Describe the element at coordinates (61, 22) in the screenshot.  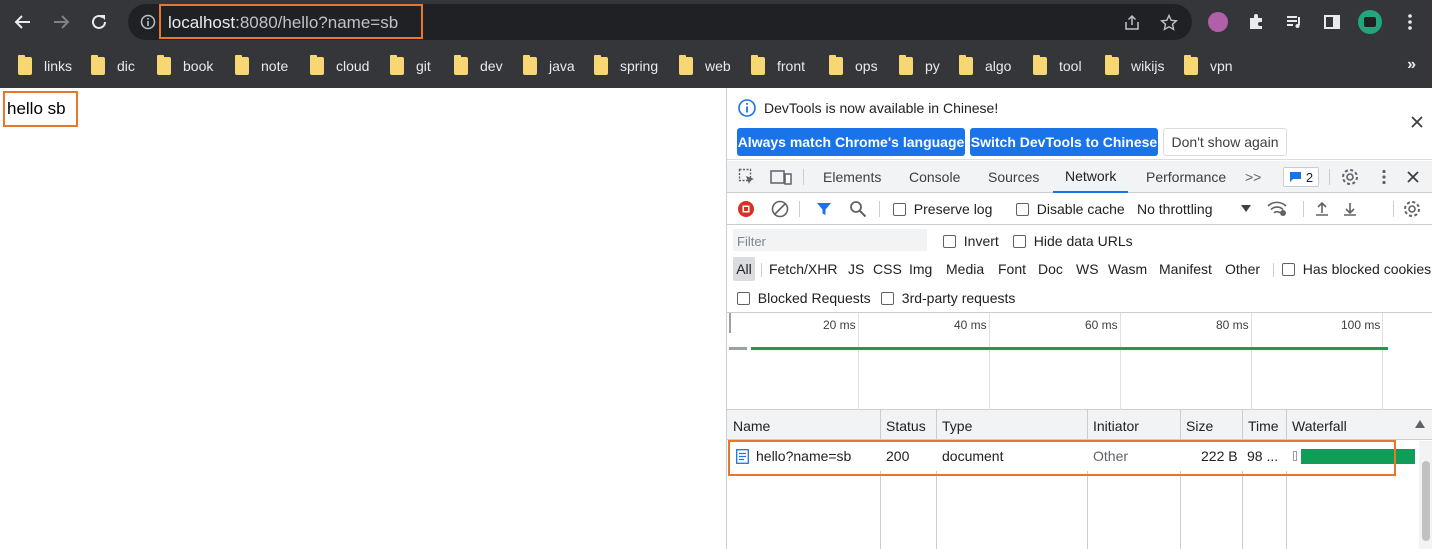
I see `forward-button` at that location.